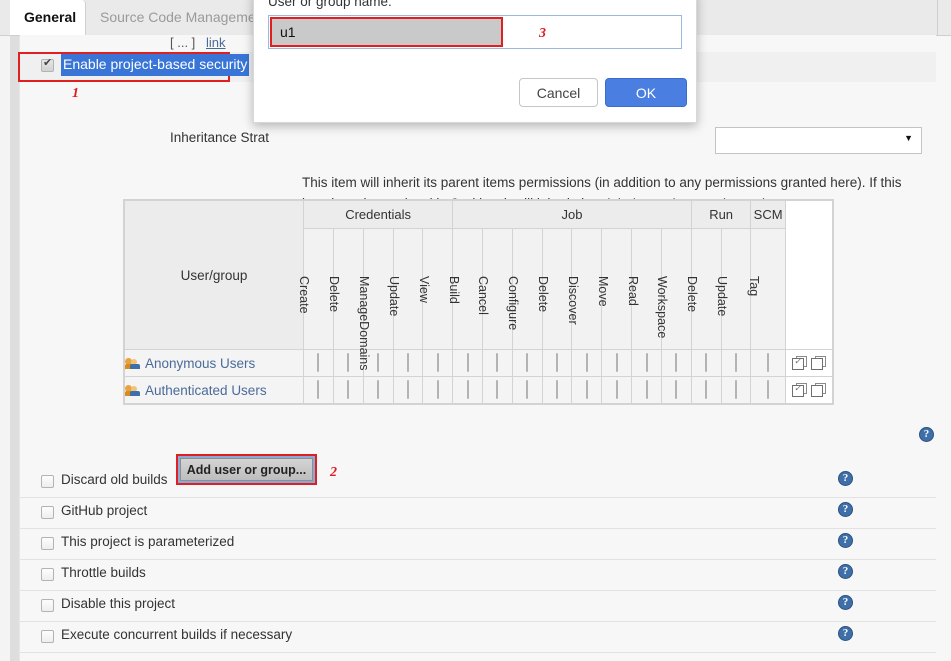  What do you see at coordinates (386, 32) in the screenshot?
I see `user-or-group-name-input` at bounding box center [386, 32].